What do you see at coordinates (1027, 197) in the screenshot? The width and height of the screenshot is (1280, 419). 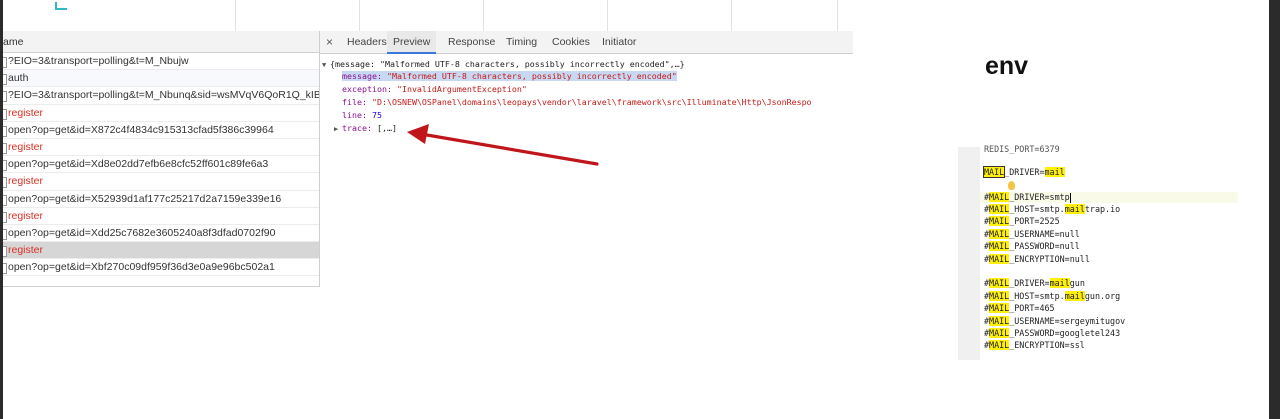 I see `env-line: #MAIL_DRIVER=smtp` at bounding box center [1027, 197].